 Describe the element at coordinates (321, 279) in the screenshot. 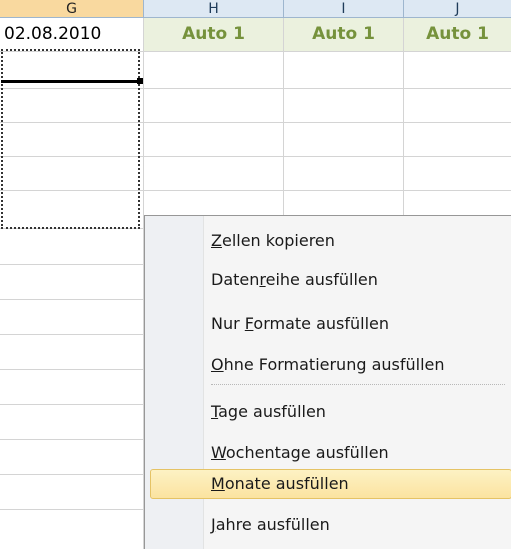

I see `menu-item-text: eihe ausfüllen` at that location.